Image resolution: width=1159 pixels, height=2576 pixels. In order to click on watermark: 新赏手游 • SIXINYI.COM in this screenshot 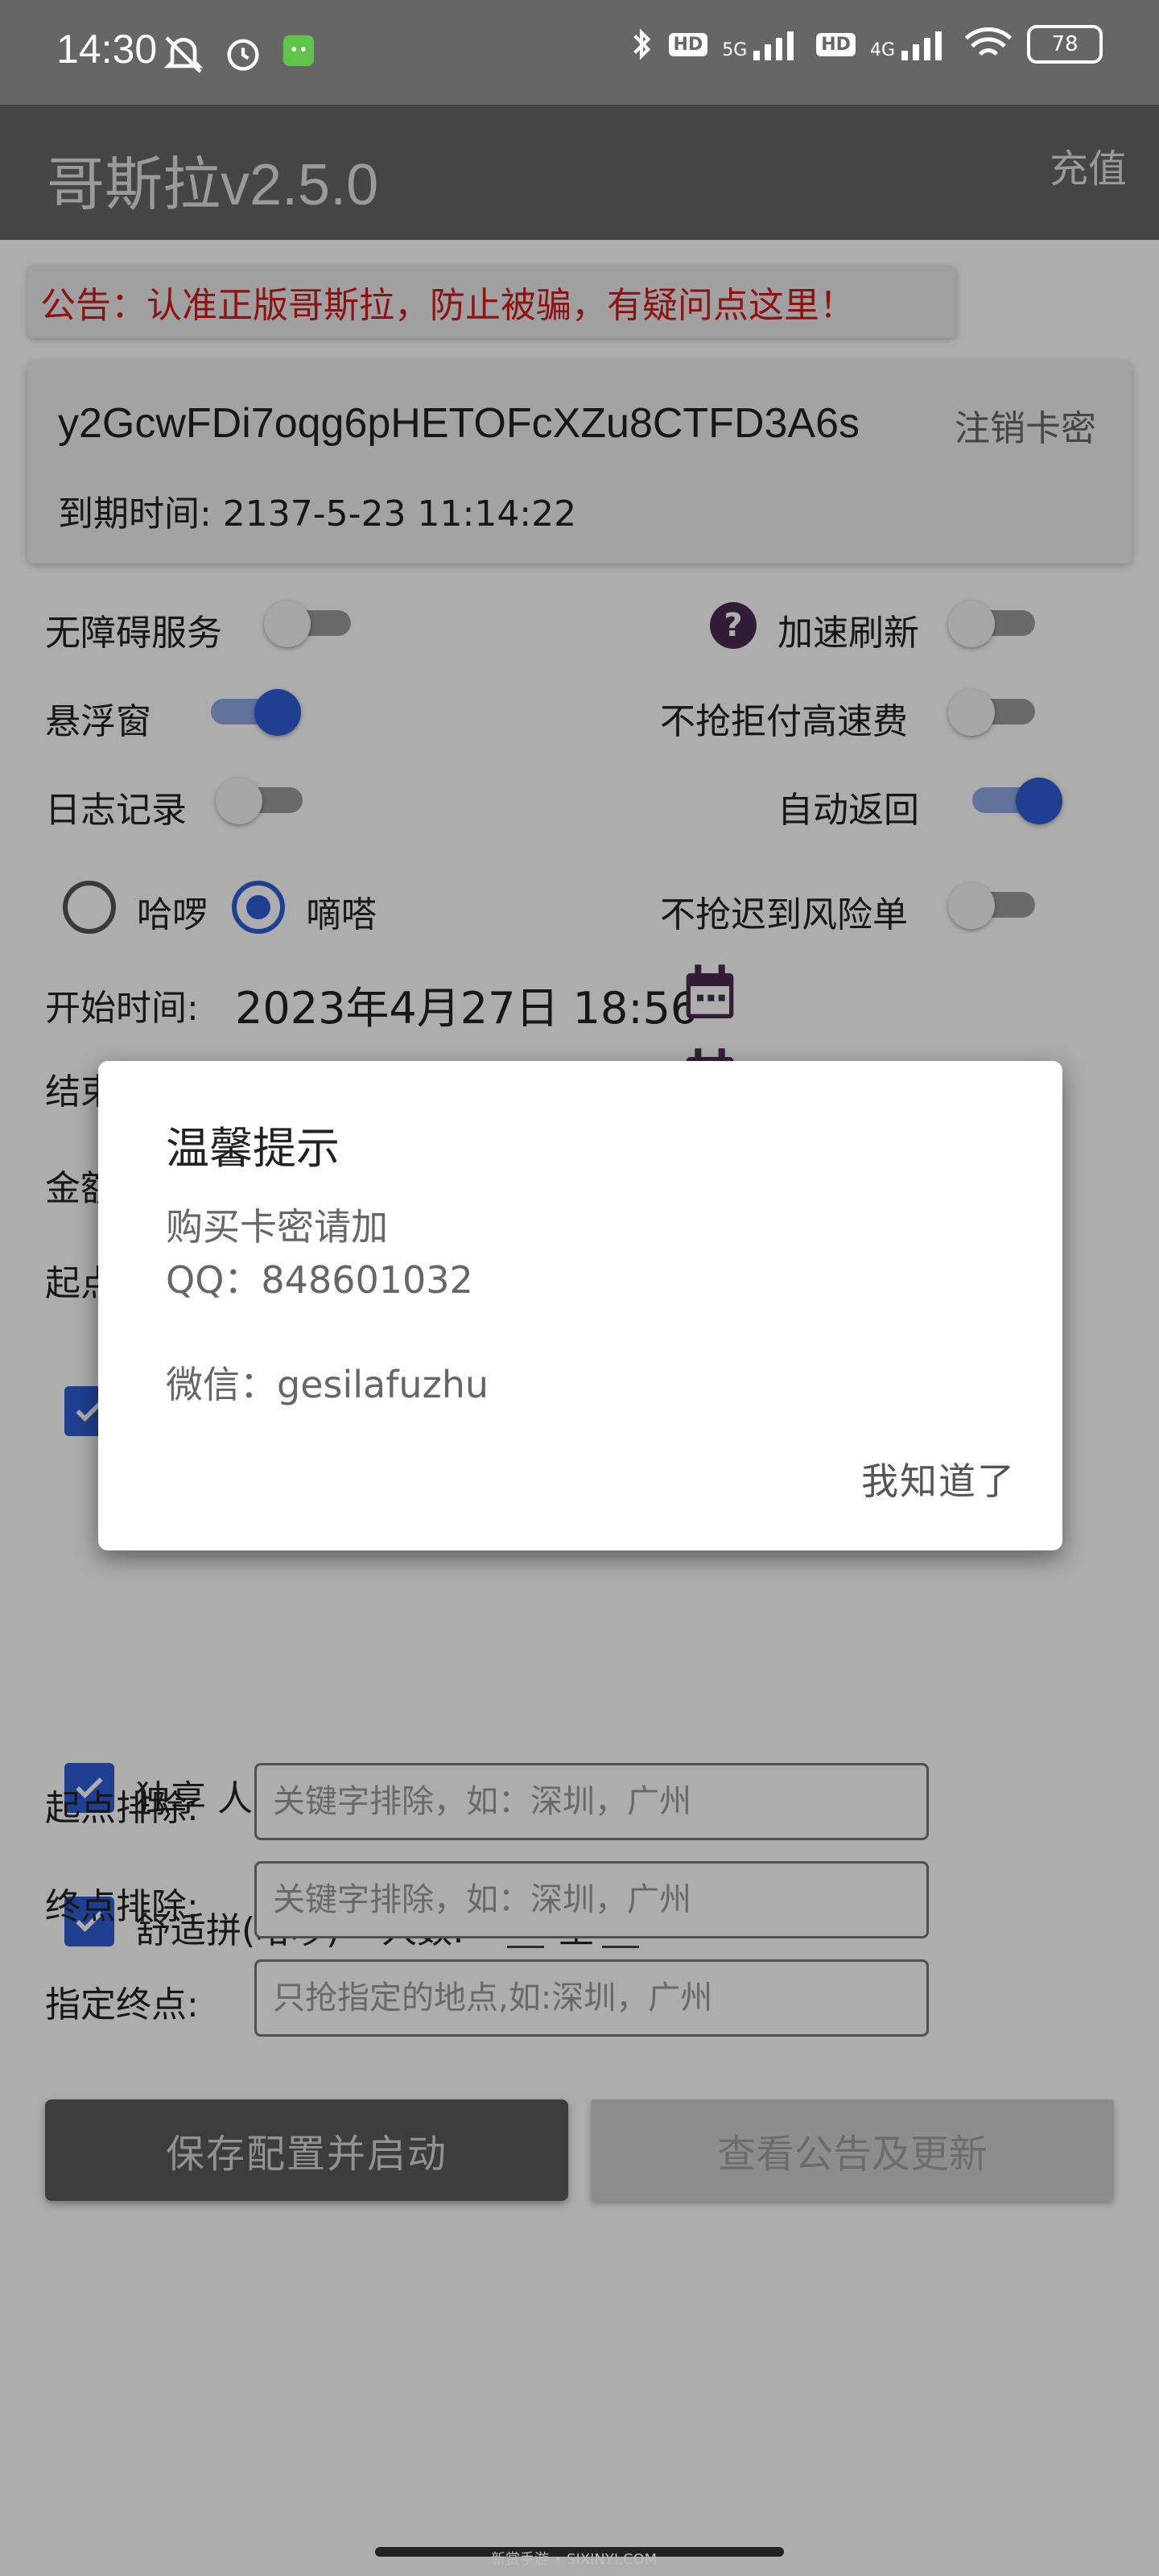, I will do `click(574, 2559)`.